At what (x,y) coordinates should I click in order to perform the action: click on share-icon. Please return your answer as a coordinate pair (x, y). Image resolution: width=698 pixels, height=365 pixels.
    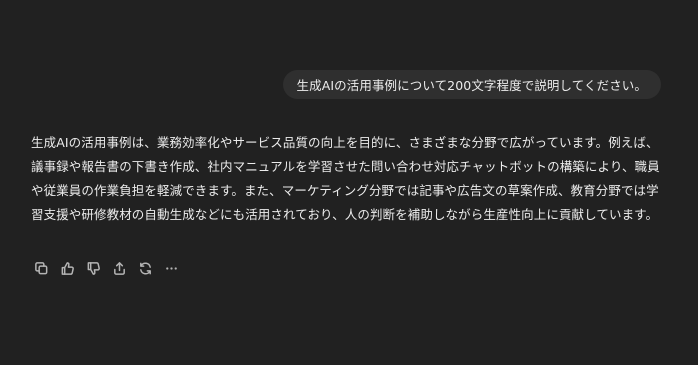
    Looking at the image, I should click on (119, 268).